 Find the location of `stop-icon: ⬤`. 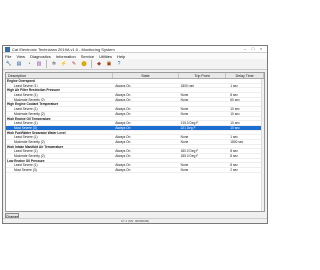

stop-icon: ⬤ is located at coordinates (84, 64).